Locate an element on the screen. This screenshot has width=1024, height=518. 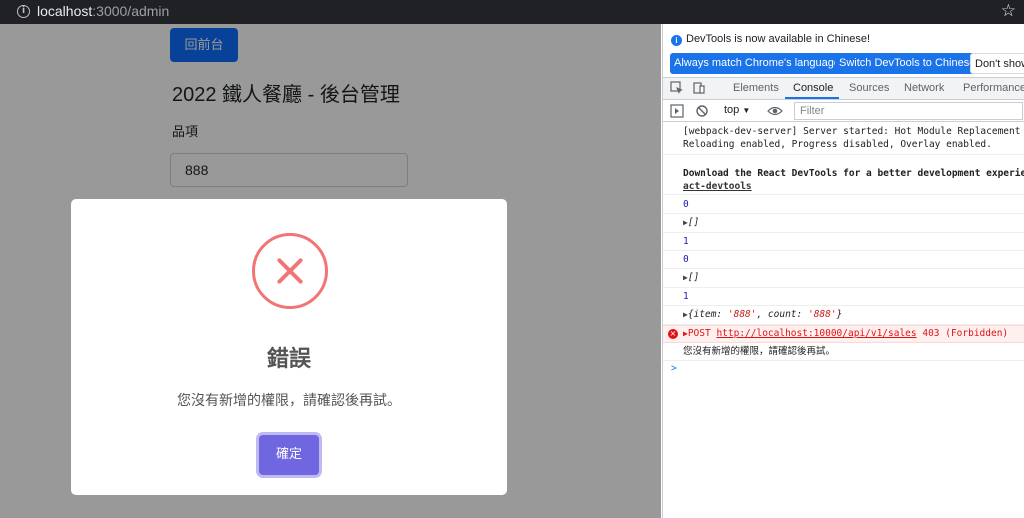
modal-title: 錯誤 is located at coordinates (288, 359).